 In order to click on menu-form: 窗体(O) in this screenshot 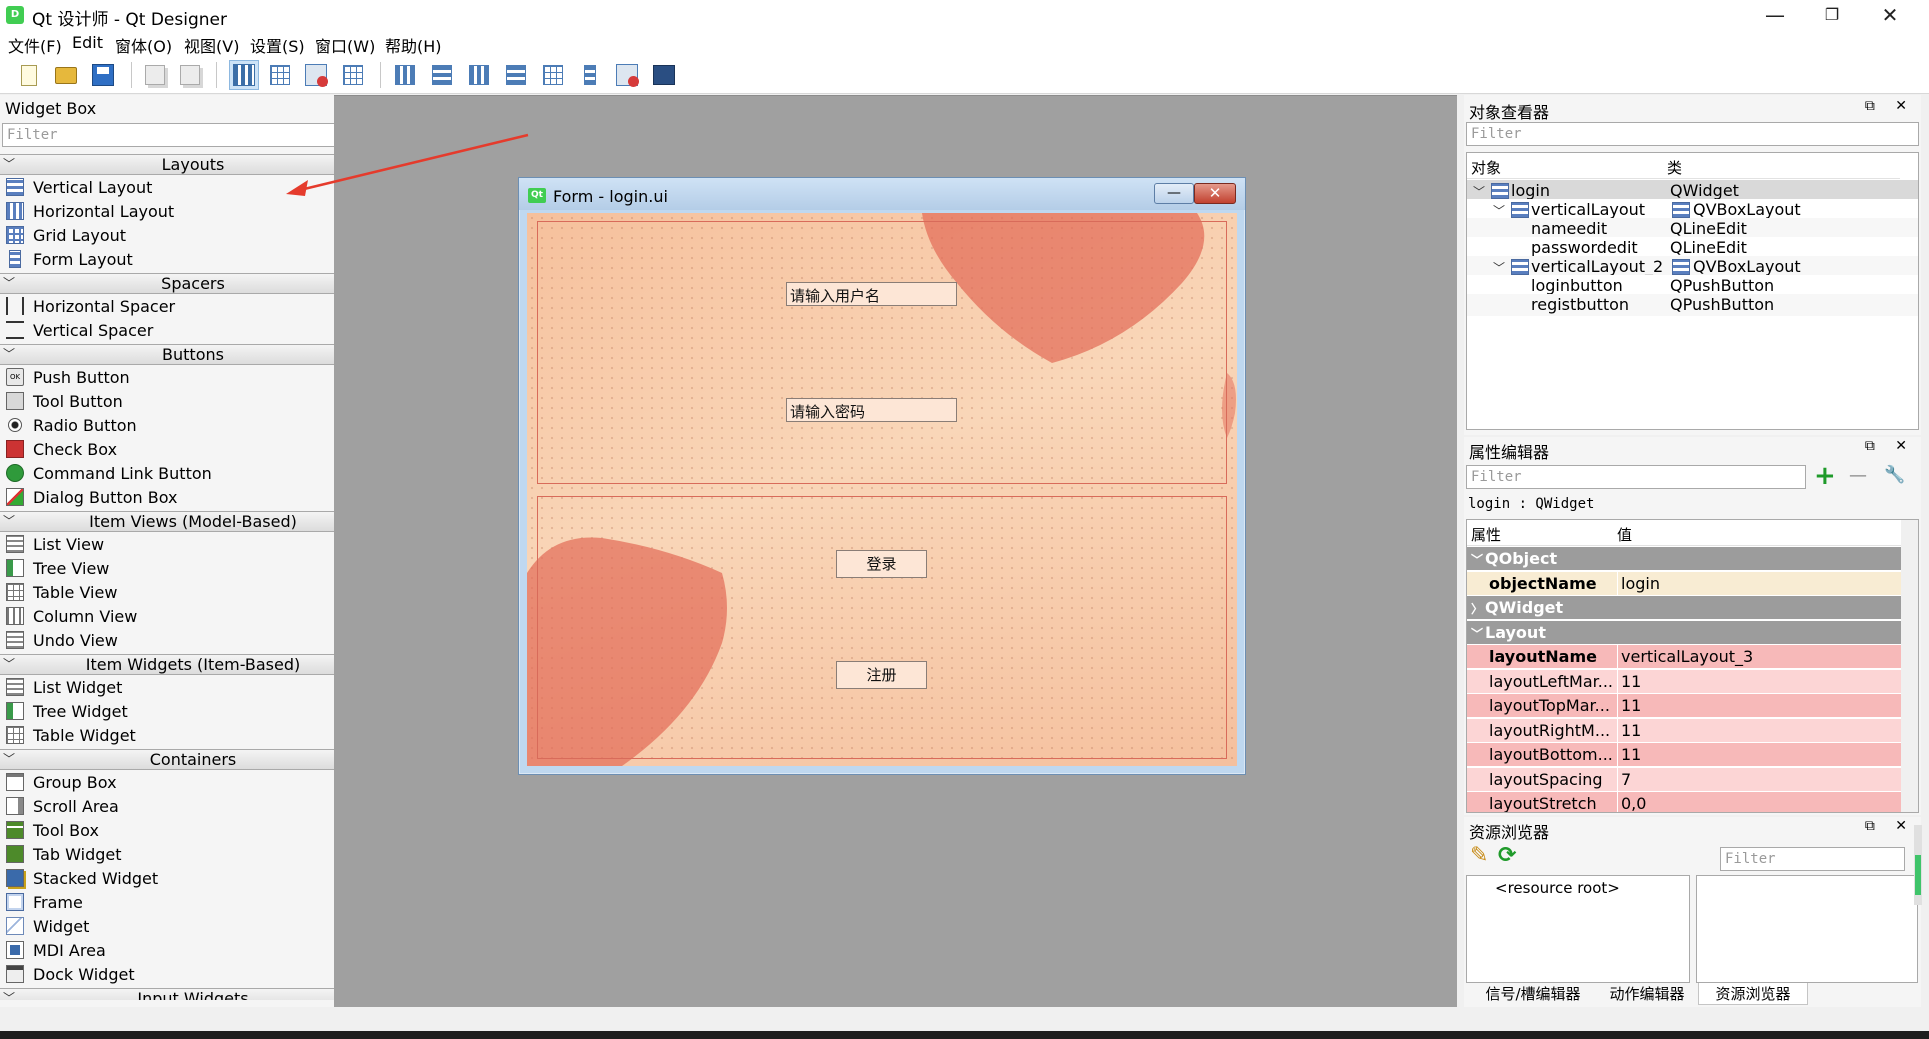, I will do `click(143, 45)`.